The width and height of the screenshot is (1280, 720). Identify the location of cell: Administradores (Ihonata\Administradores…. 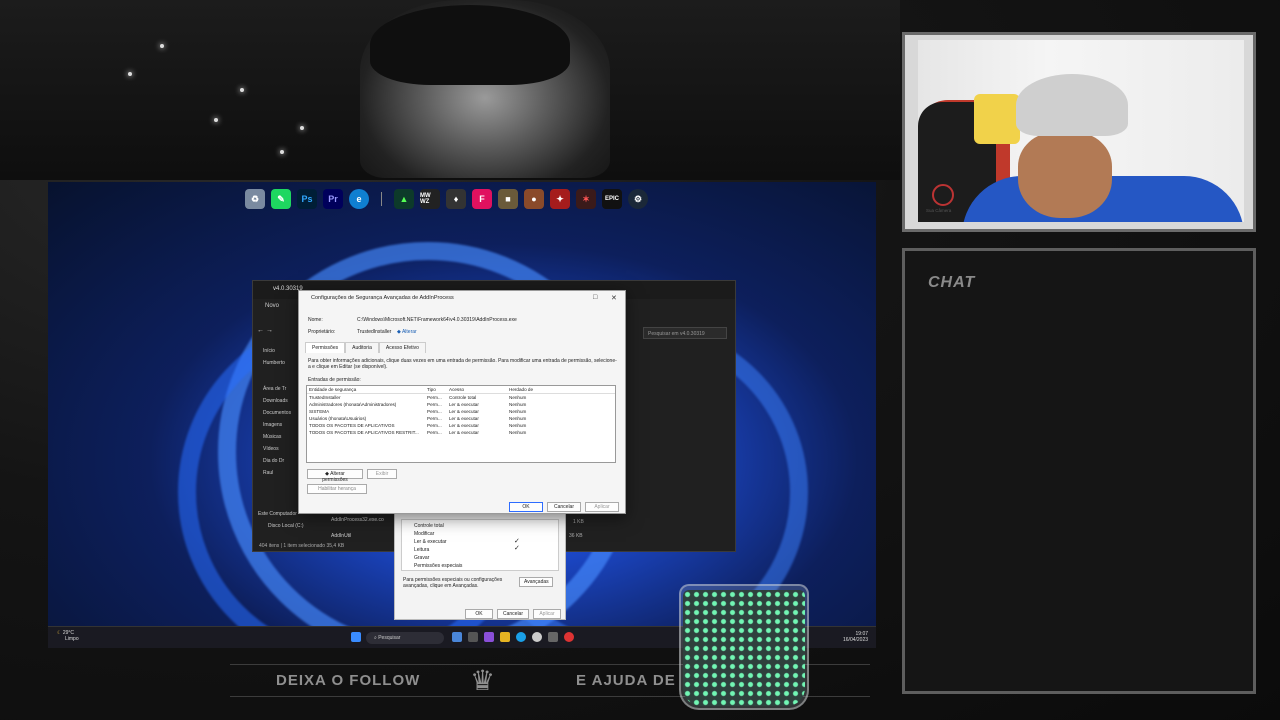
(353, 404).